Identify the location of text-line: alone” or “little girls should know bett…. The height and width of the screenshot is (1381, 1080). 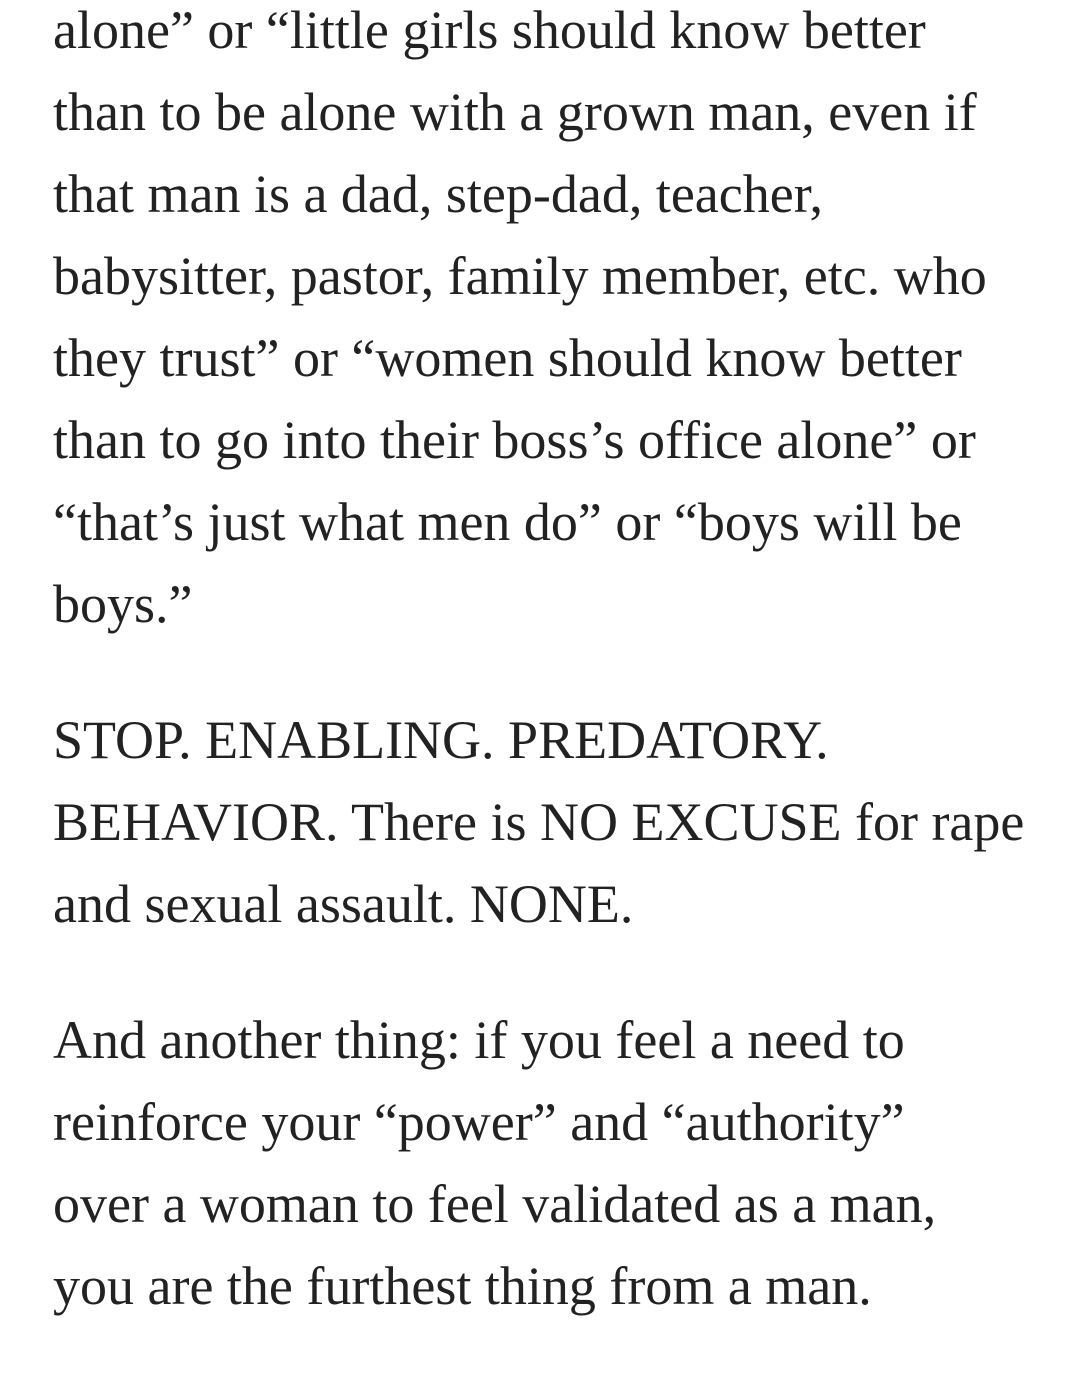
(489, 30).